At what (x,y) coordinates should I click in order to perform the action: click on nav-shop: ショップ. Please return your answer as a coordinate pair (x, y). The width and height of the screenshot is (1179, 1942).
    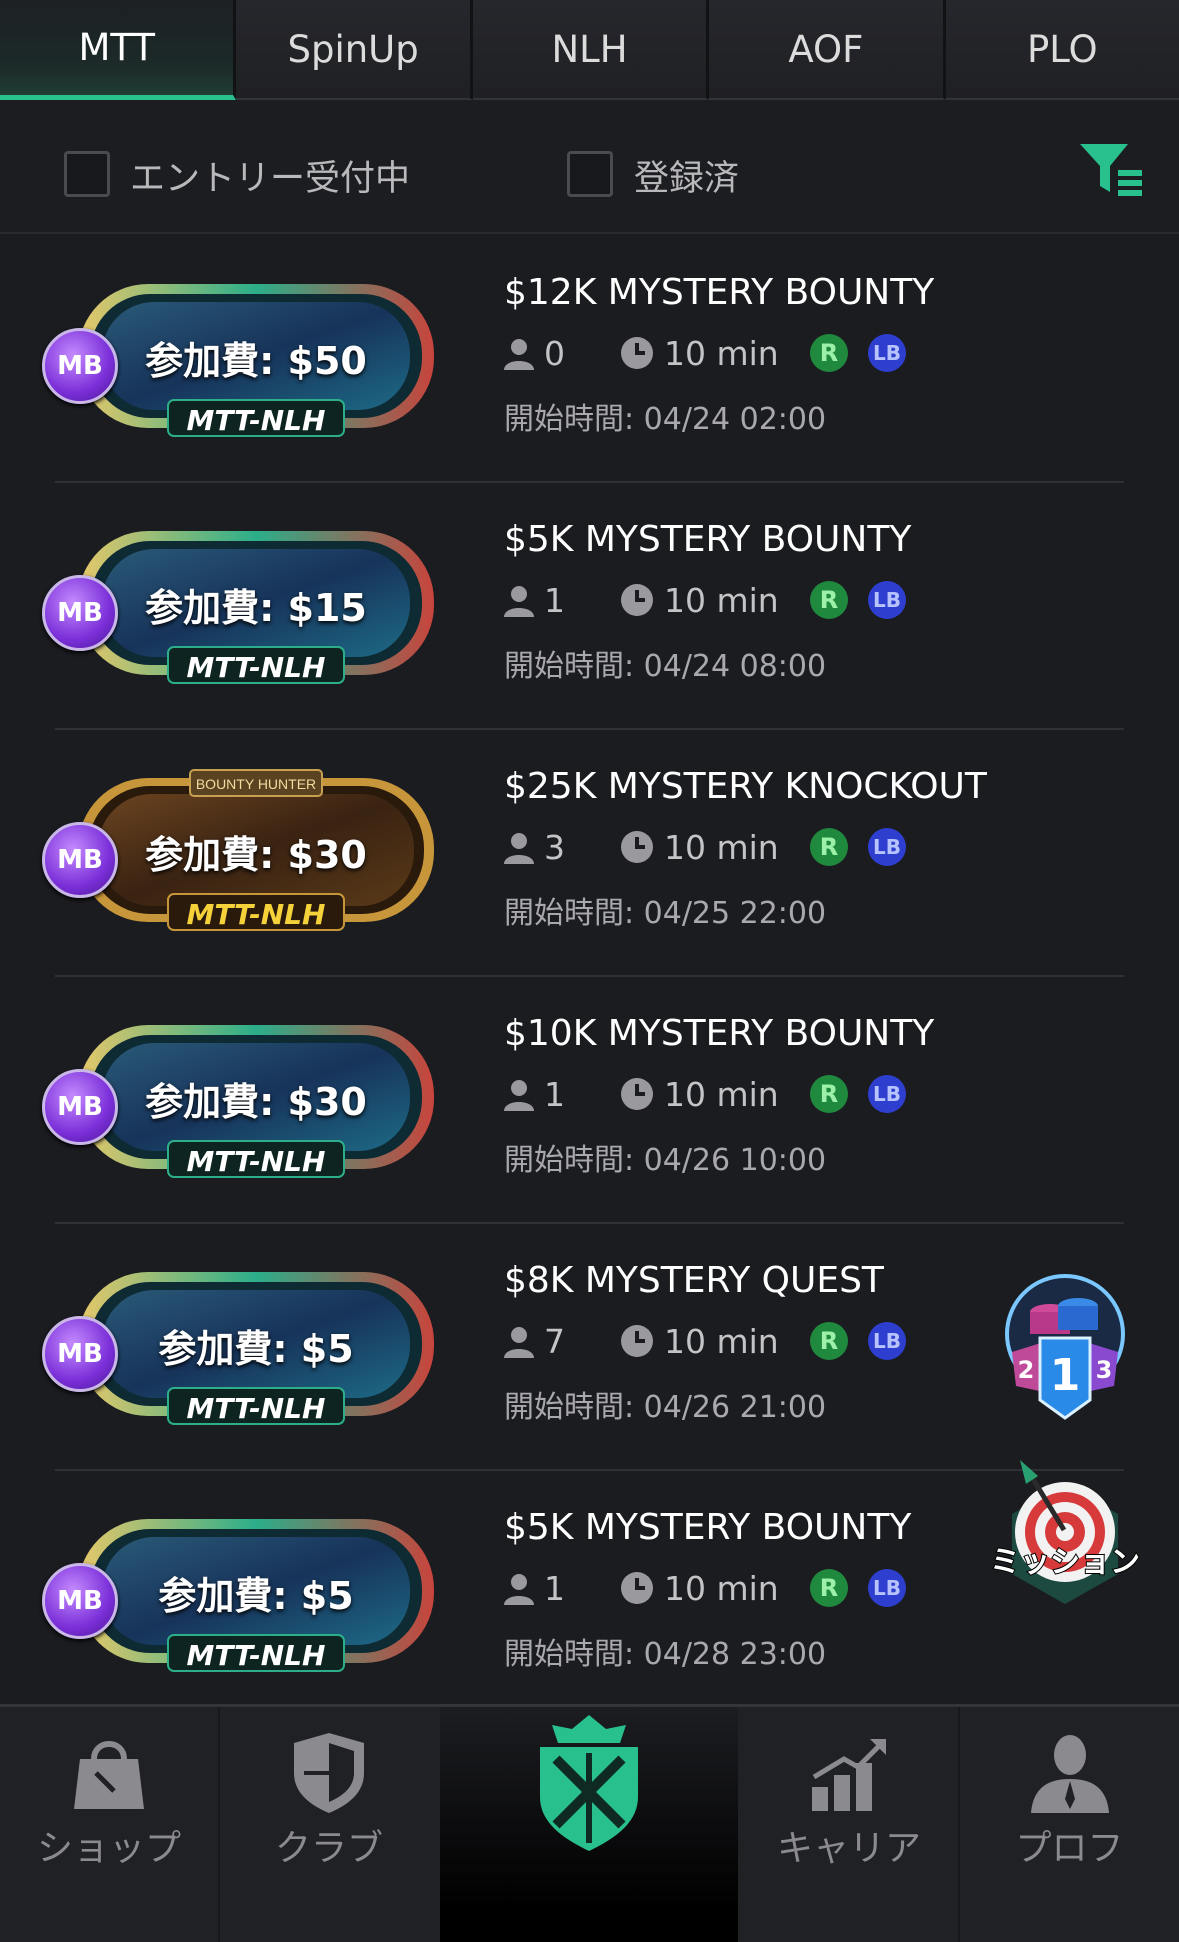
    Looking at the image, I should click on (109, 1824).